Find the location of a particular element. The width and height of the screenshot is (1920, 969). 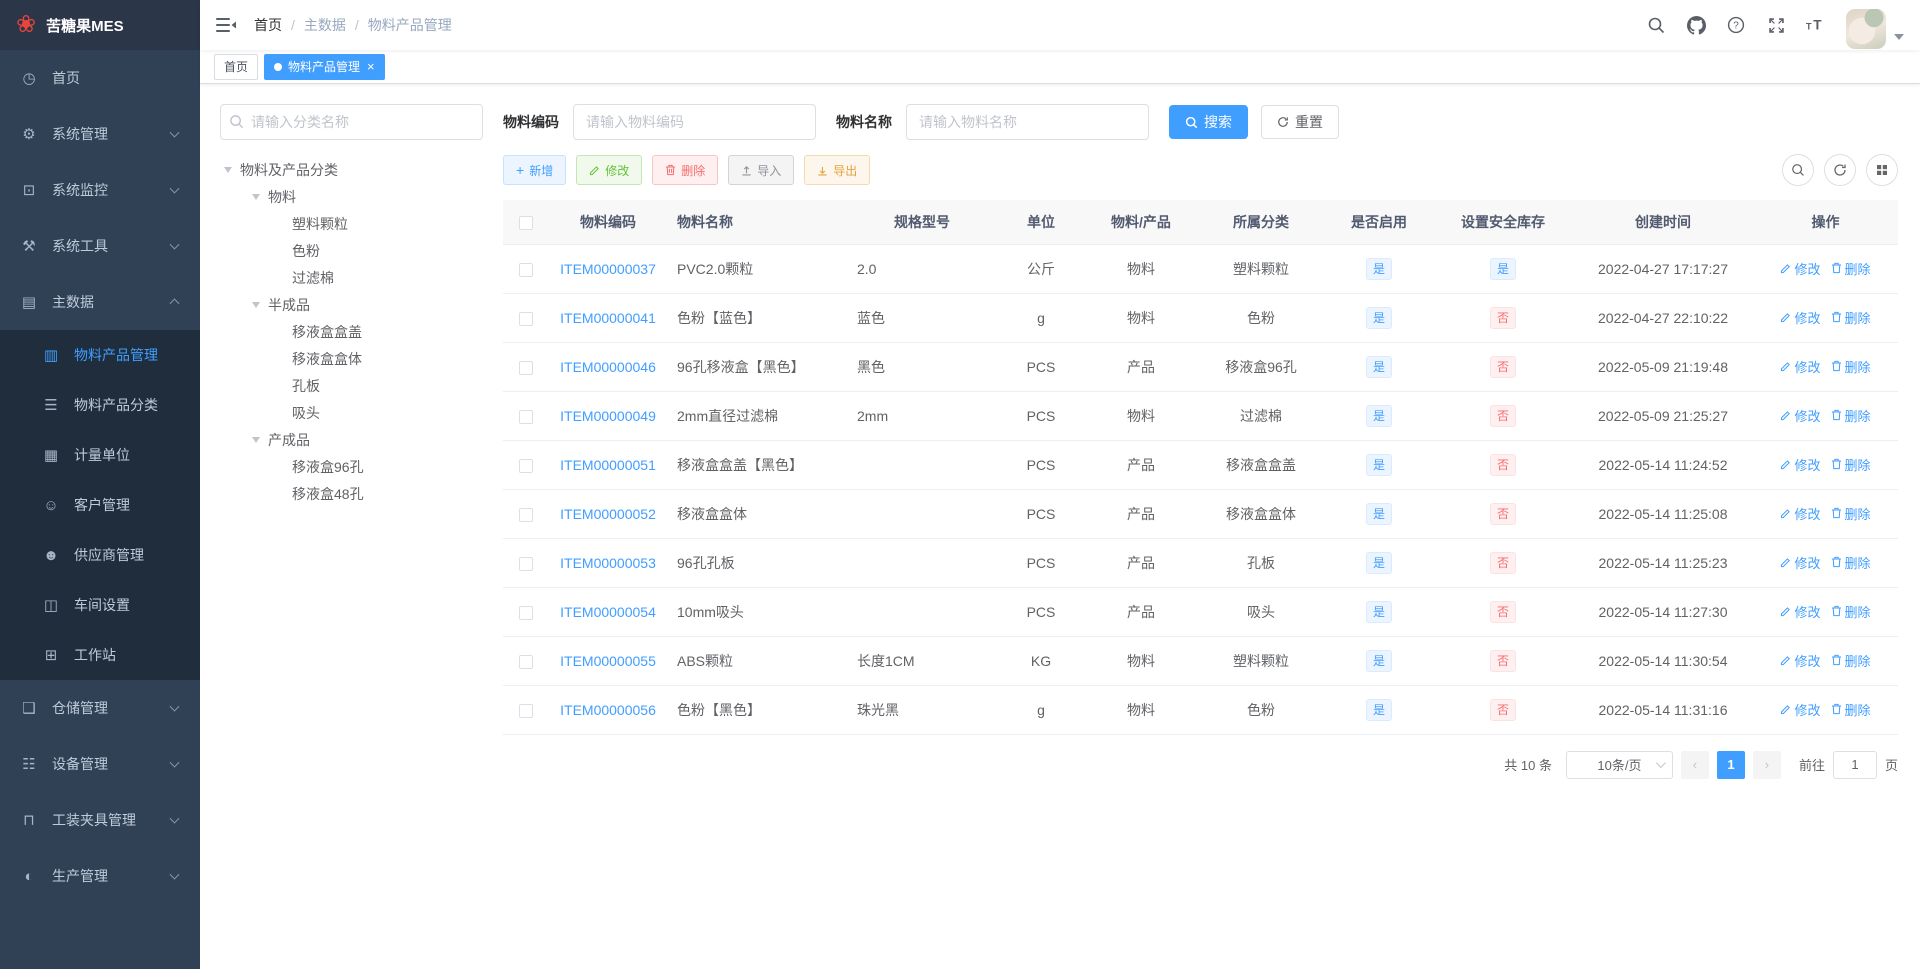

material-code-link: ITEM00000049 is located at coordinates (608, 416).